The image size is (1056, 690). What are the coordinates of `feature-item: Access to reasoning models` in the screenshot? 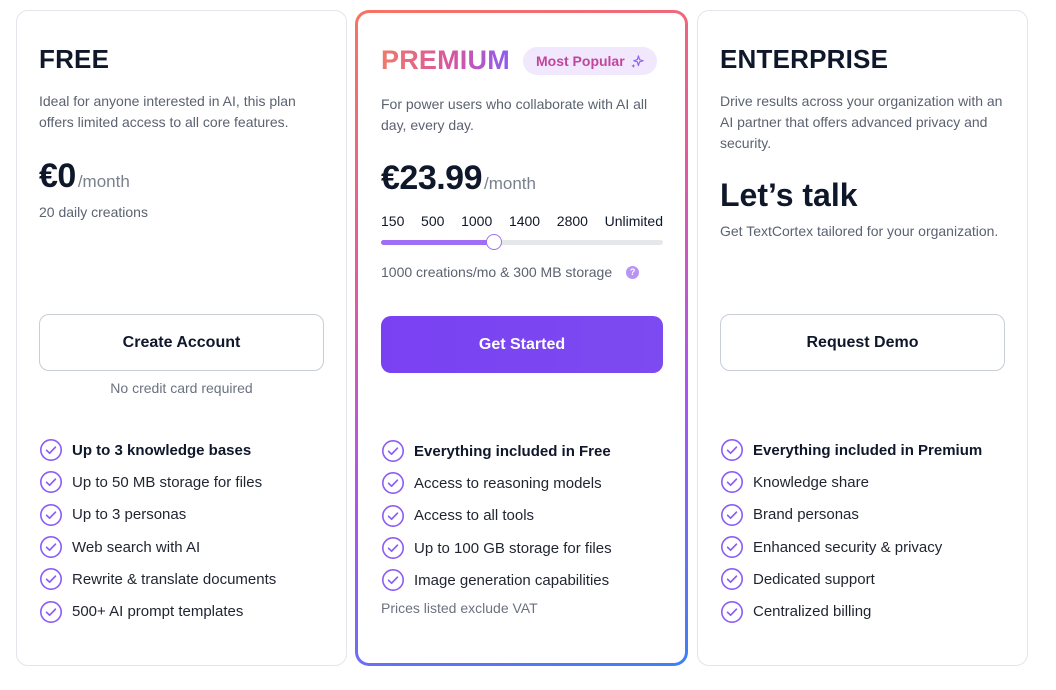 It's located at (522, 483).